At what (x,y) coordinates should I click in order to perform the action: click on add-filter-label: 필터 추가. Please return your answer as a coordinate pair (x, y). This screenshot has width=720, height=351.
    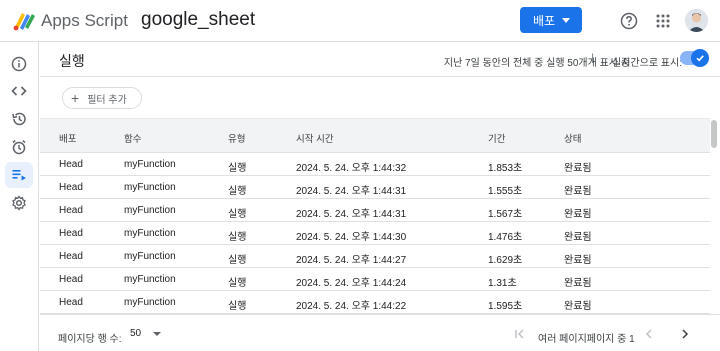
    Looking at the image, I should click on (107, 100).